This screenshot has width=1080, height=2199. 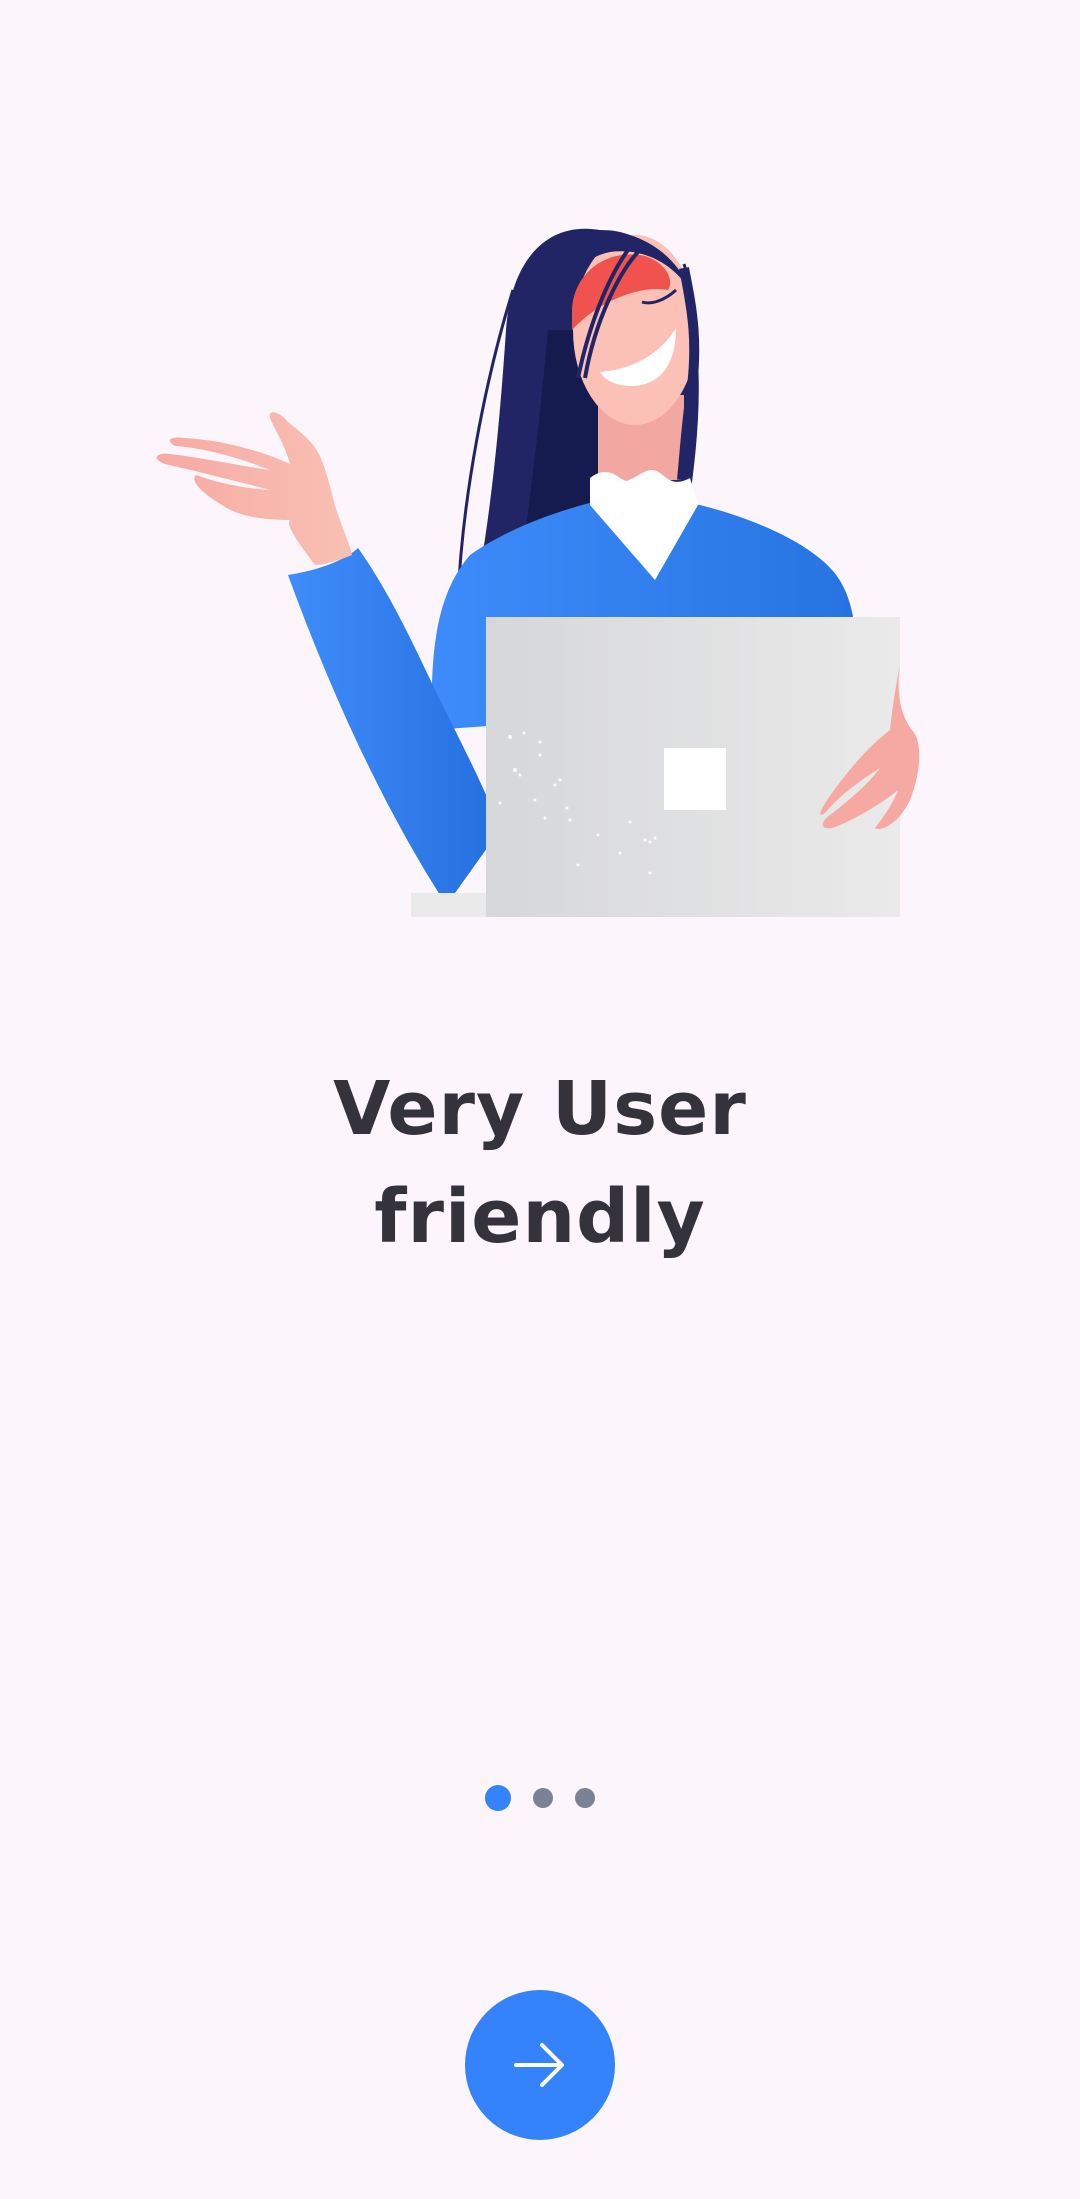 I want to click on onboarding-title: Very User friendly, so click(x=540, y=1163).